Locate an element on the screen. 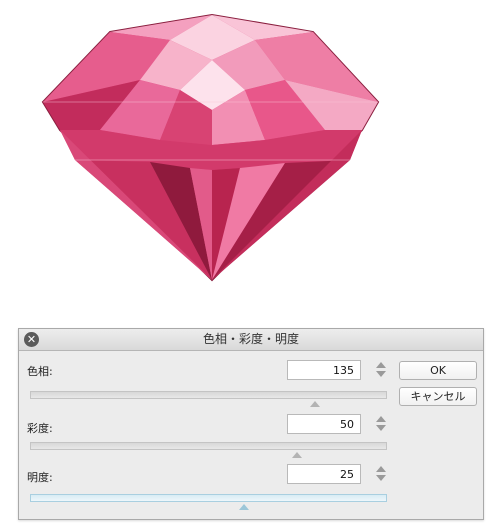 The width and height of the screenshot is (500, 530). hue-label: 色相: is located at coordinates (40, 371).